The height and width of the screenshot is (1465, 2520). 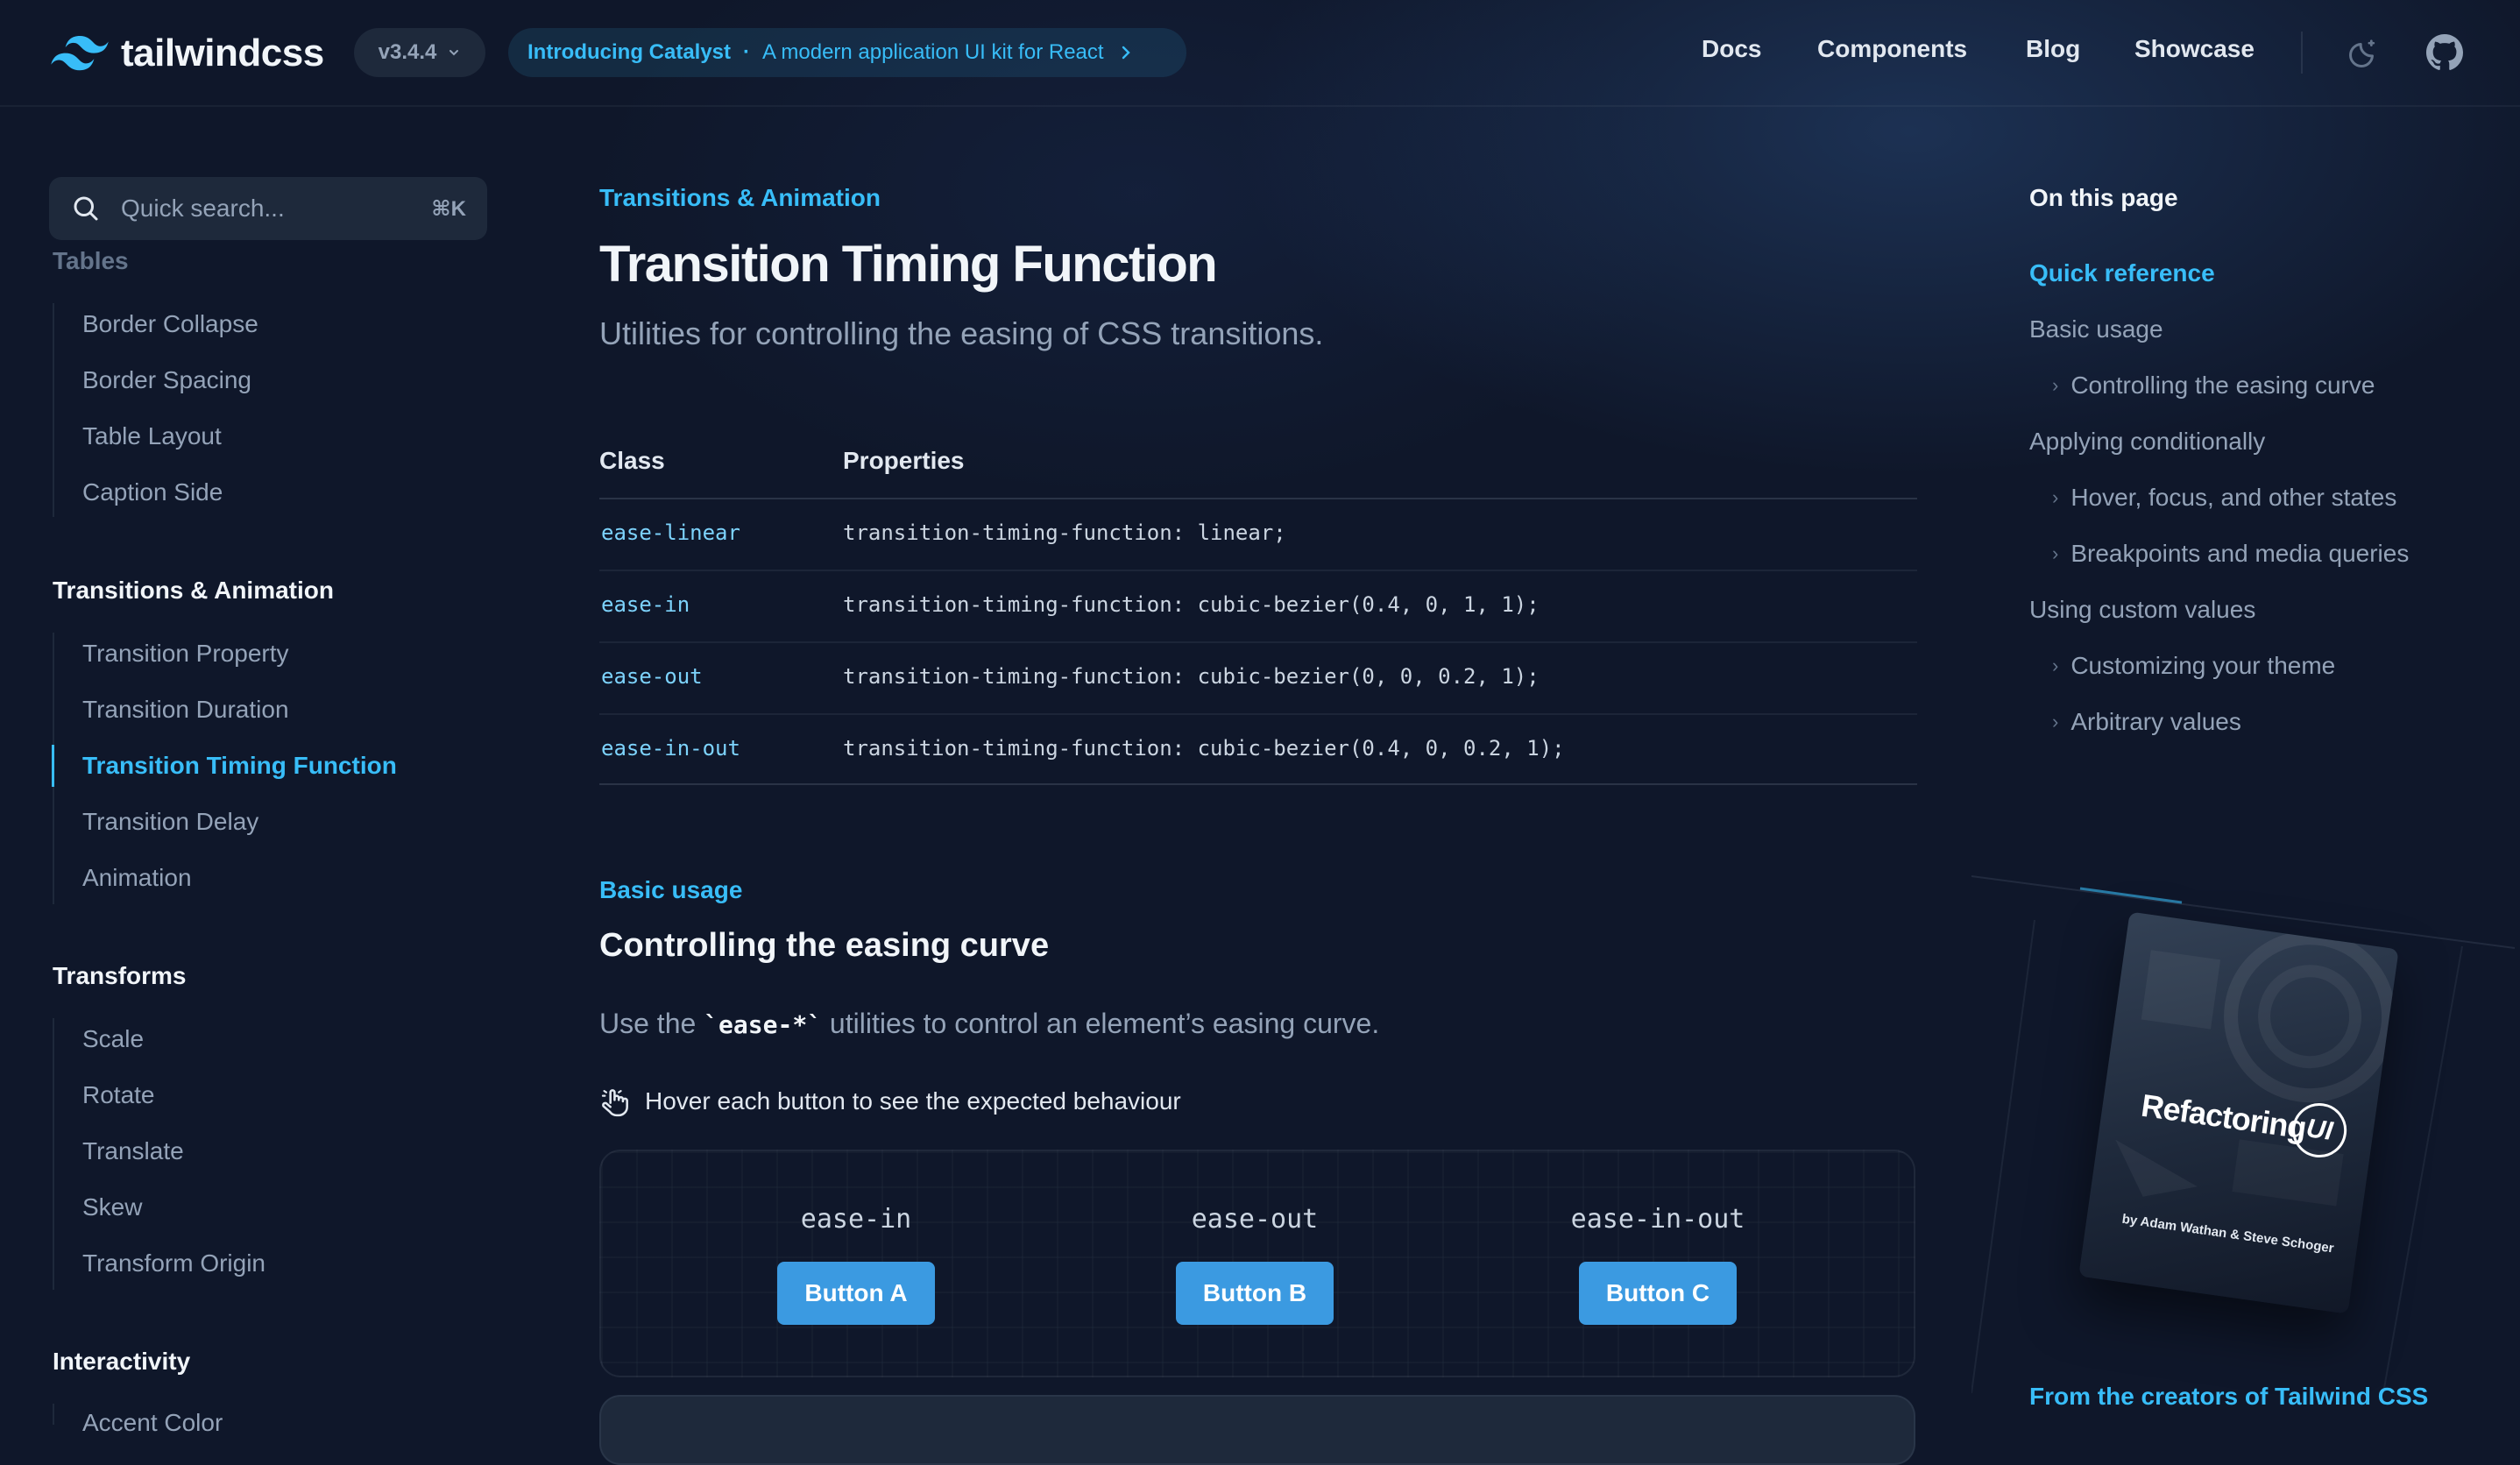 I want to click on section-title: Controlling the easing curve, so click(x=824, y=946).